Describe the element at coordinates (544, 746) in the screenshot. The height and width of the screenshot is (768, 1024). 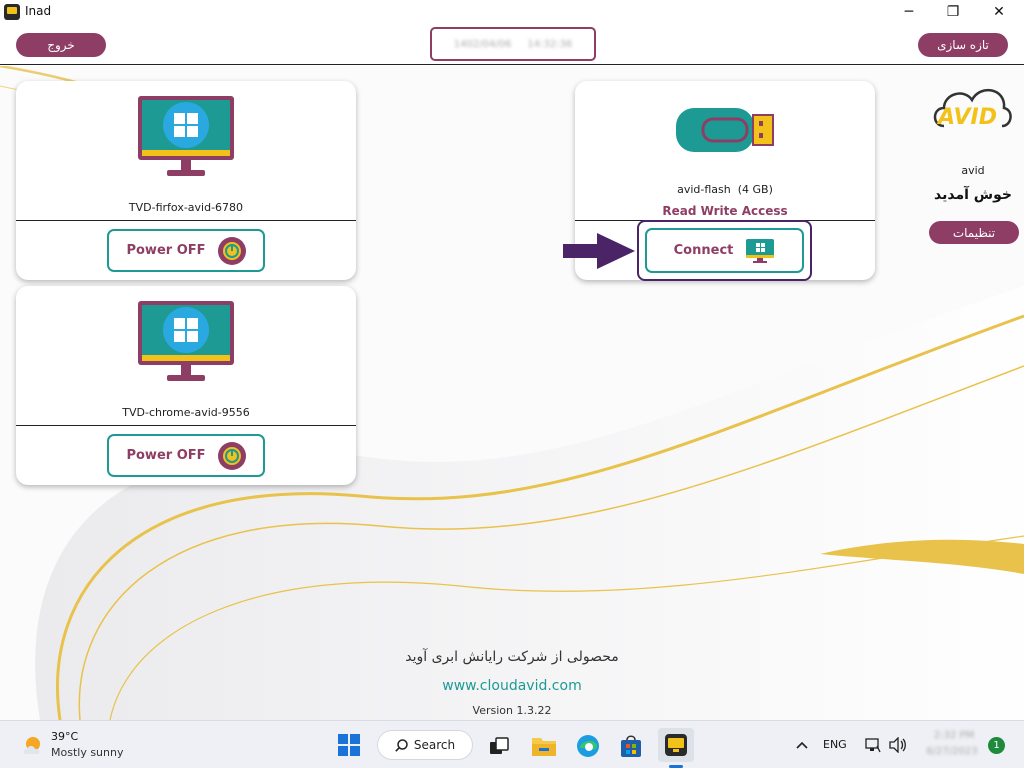
I see `file-explorer-icon` at that location.